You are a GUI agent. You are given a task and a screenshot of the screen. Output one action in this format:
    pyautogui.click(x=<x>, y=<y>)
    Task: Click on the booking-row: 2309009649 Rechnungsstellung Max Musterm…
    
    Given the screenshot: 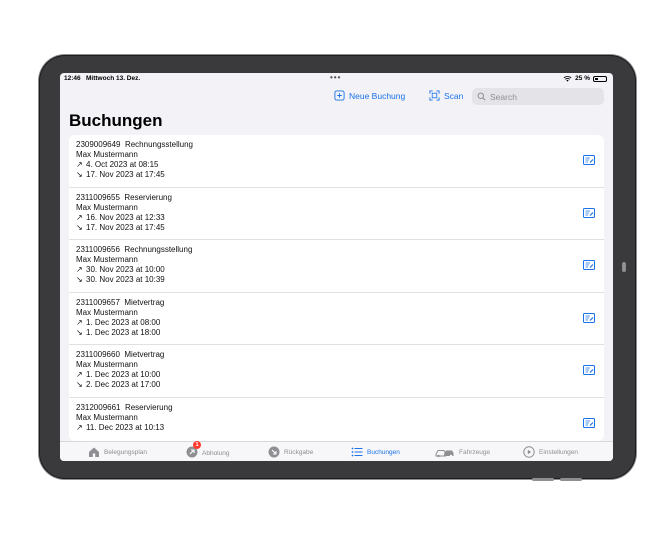 What is the action you would take?
    pyautogui.click(x=336, y=161)
    